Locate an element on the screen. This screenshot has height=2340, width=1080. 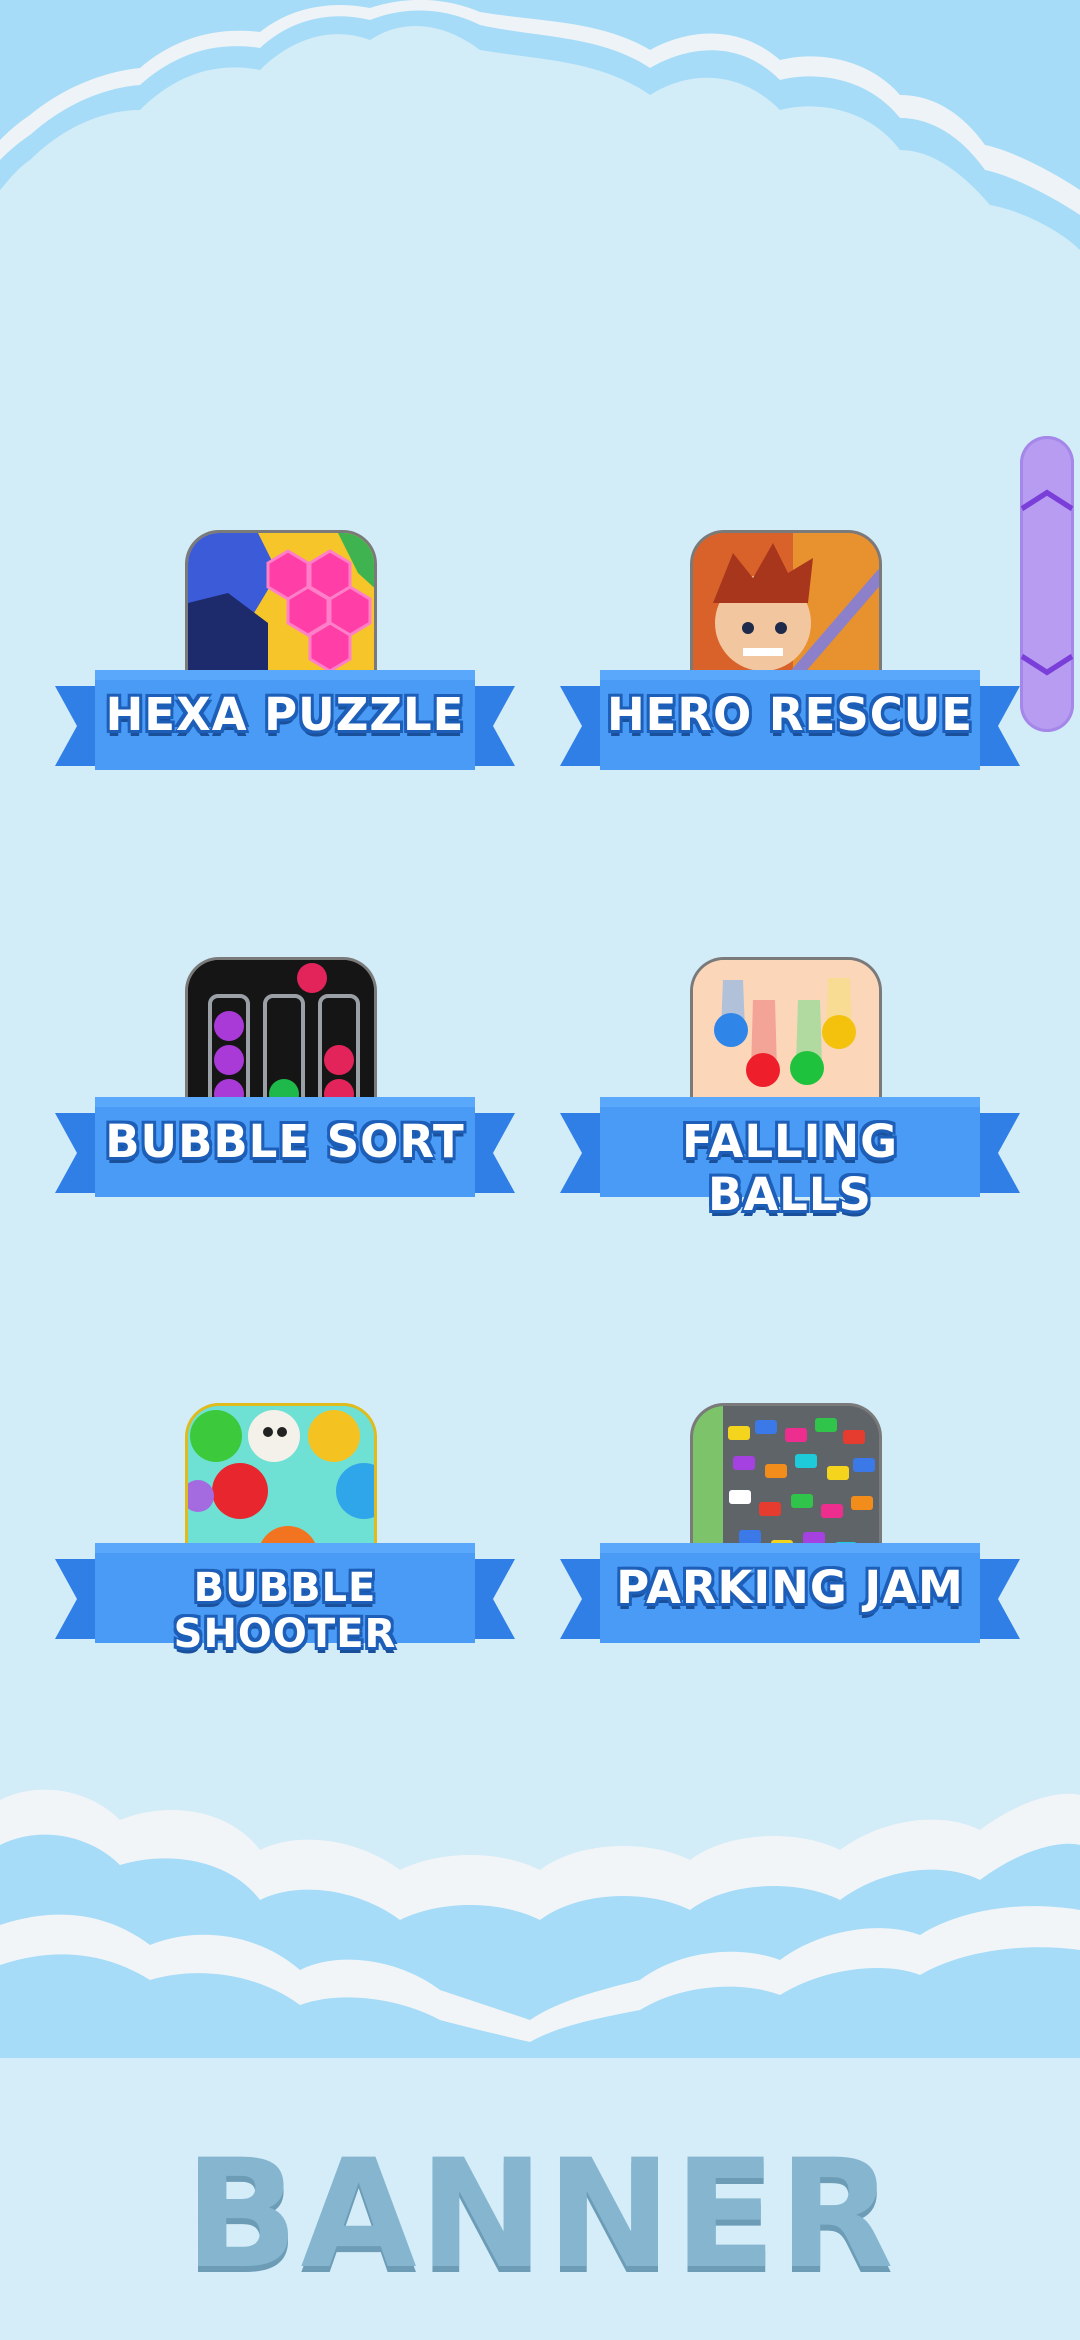
game-tile-hero-rescue: HERO RESCUE is located at coordinates (790, 660).